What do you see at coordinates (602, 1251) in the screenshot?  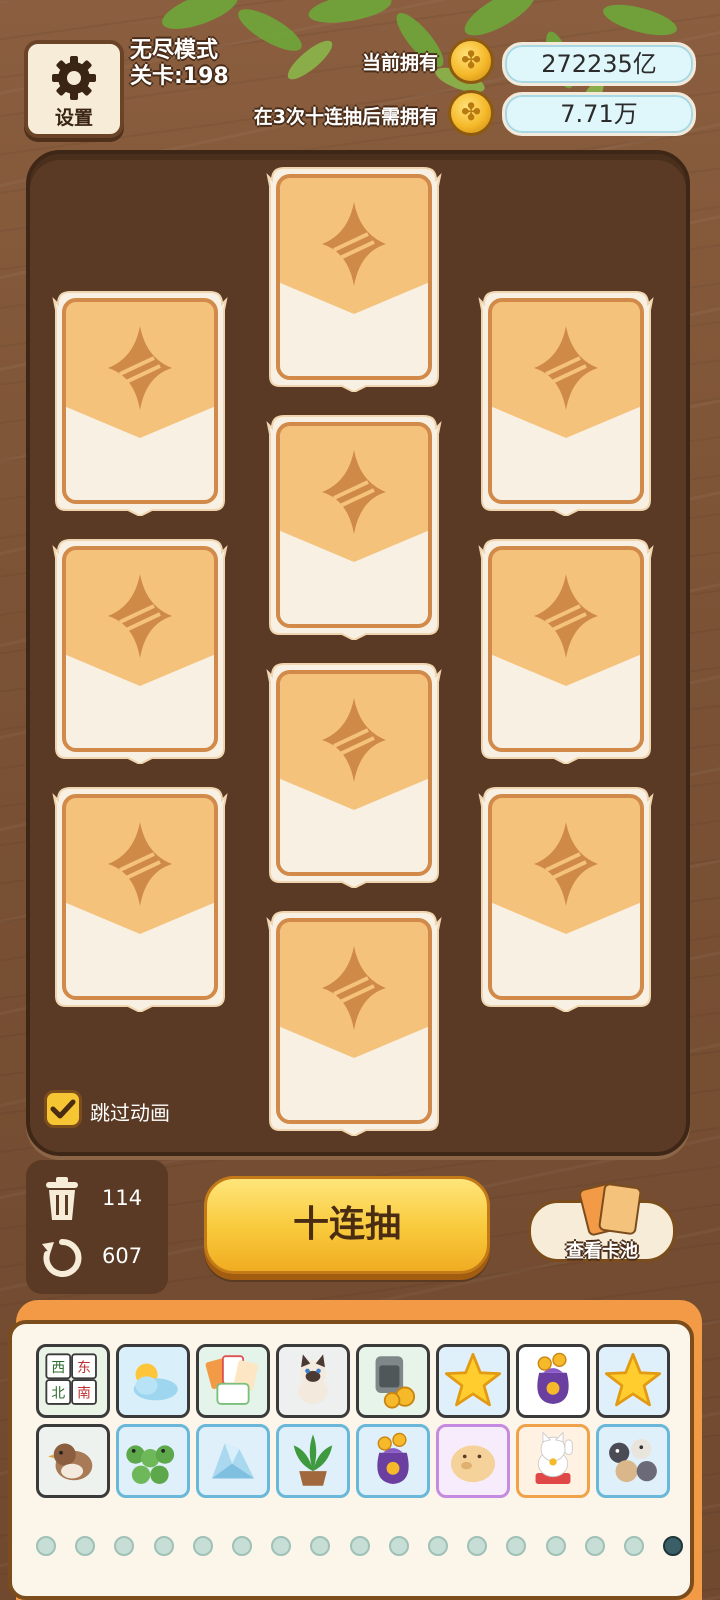 I see `view-card-pool-label: 查看卡池` at bounding box center [602, 1251].